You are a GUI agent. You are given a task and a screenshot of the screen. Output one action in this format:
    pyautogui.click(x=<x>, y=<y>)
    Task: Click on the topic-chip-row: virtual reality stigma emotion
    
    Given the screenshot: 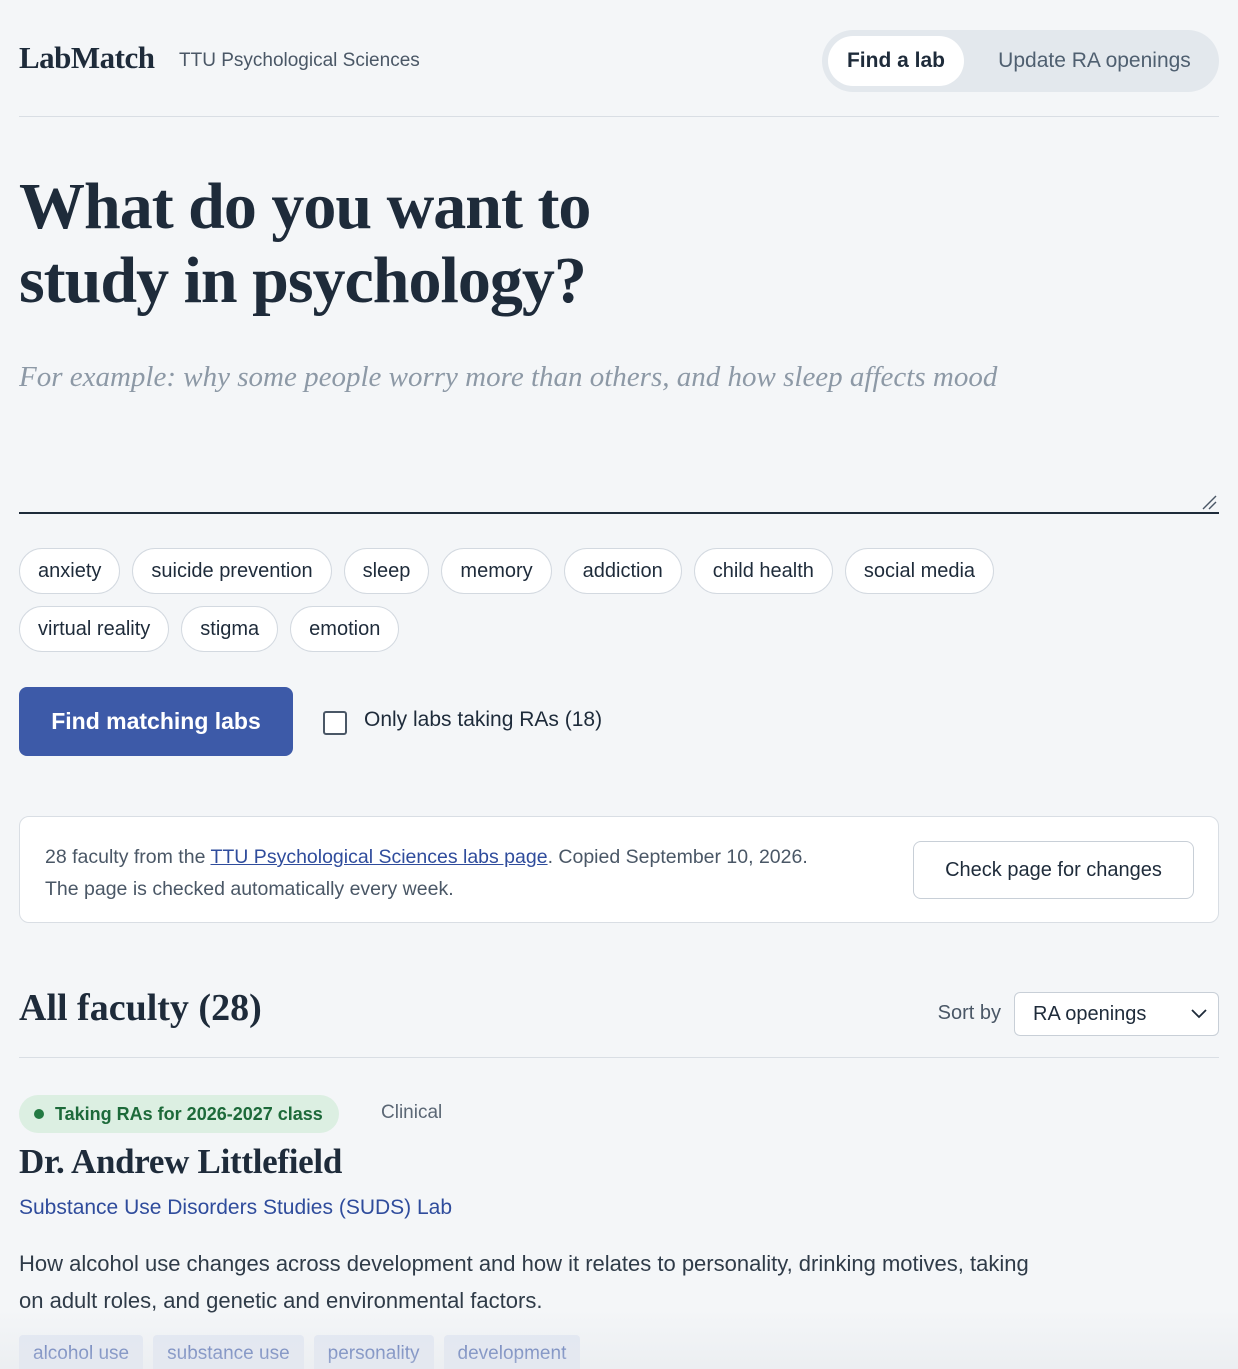 What is the action you would take?
    pyautogui.click(x=569, y=629)
    